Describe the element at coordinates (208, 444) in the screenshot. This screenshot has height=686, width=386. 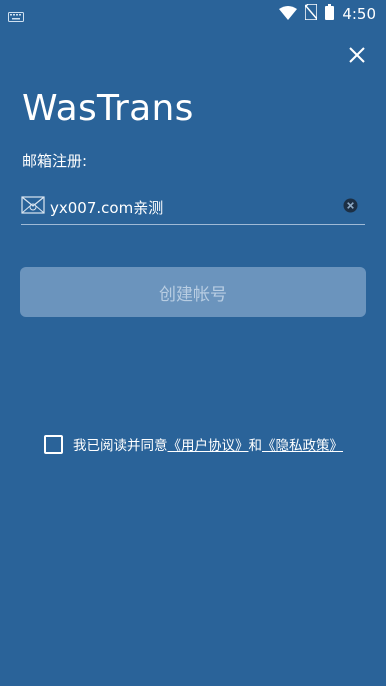
I see `user-agreement-link: 《用户协议》` at that location.